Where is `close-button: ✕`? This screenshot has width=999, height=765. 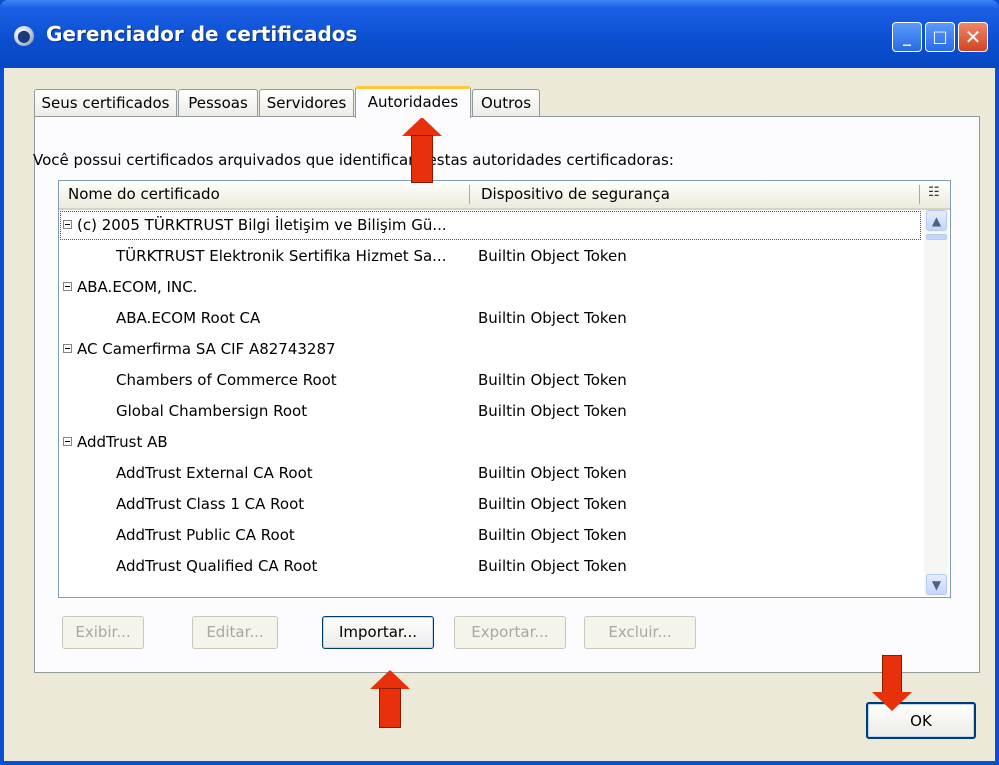 close-button: ✕ is located at coordinates (973, 37).